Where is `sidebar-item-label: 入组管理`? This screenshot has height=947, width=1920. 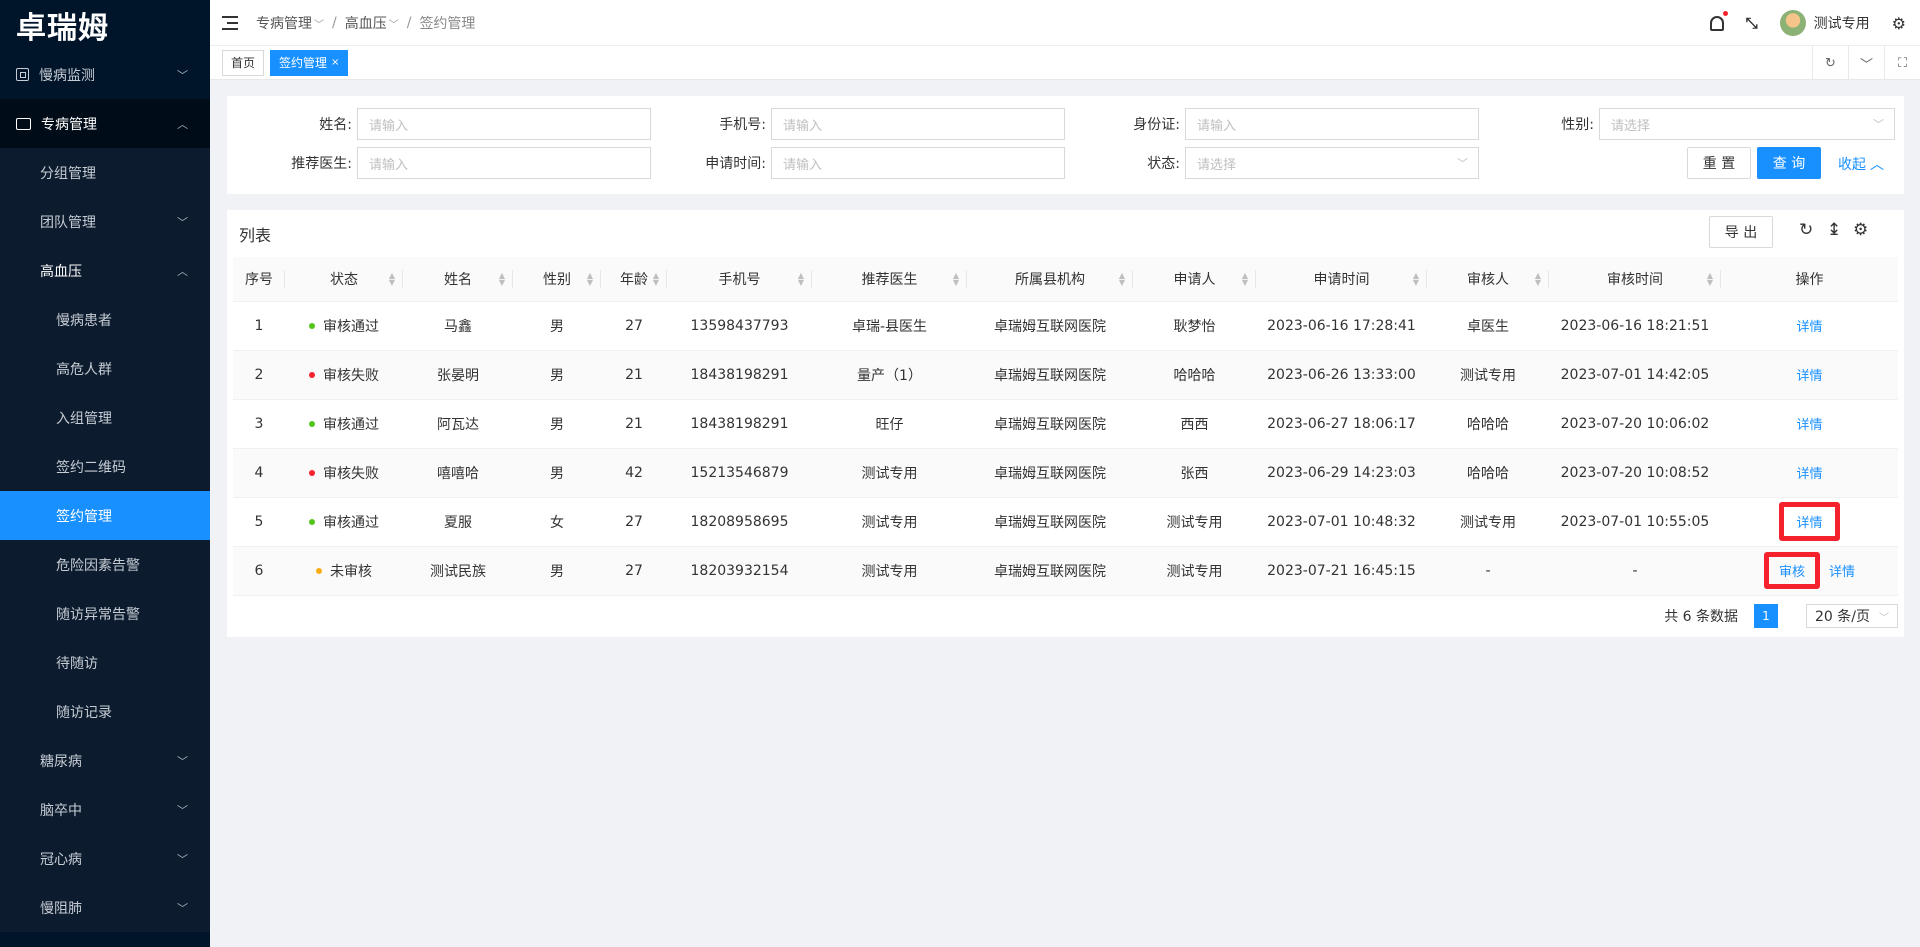
sidebar-item-label: 入组管理 is located at coordinates (84, 418).